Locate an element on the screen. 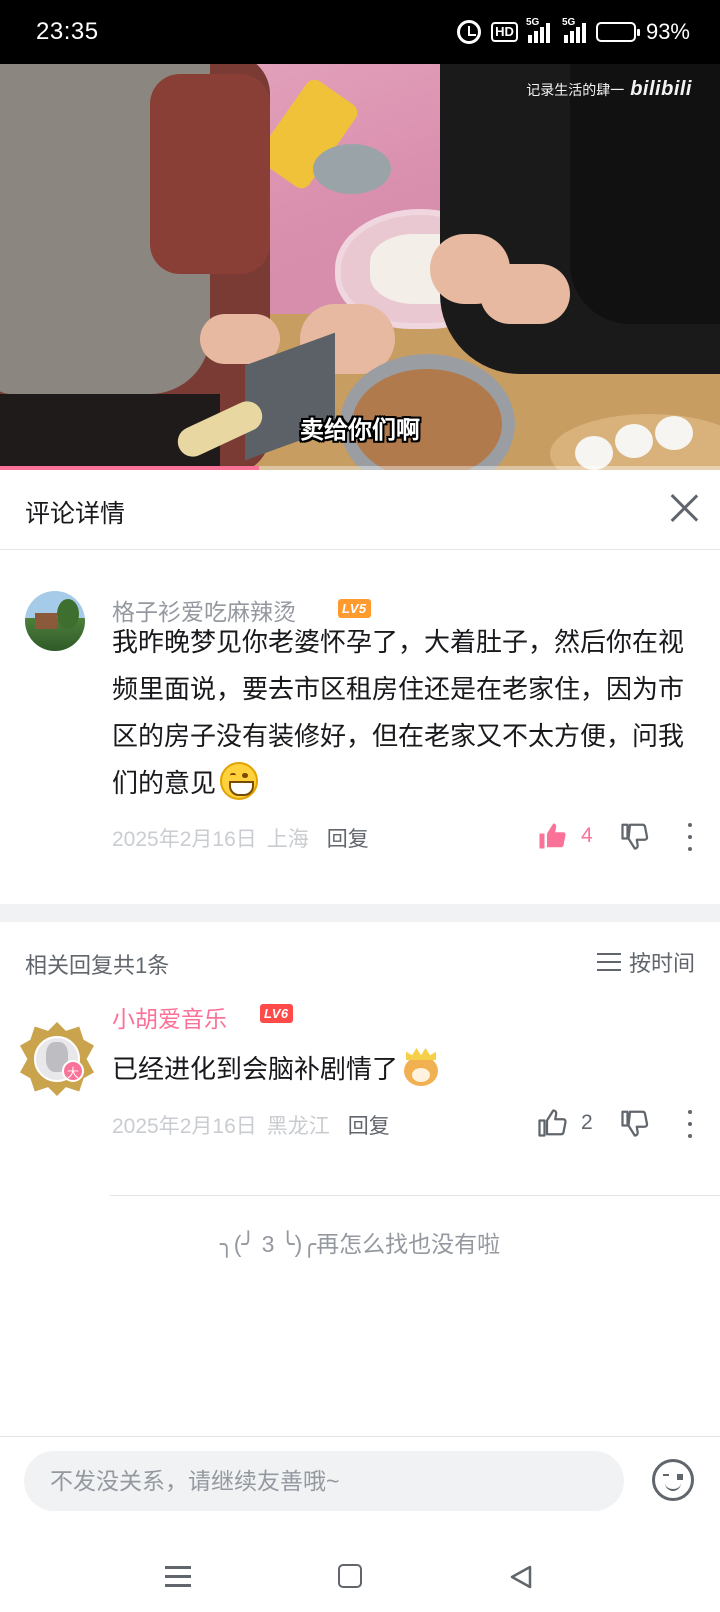 The image size is (720, 1612). status-icons: HD 5G 5G 93% is located at coordinates (573, 32).